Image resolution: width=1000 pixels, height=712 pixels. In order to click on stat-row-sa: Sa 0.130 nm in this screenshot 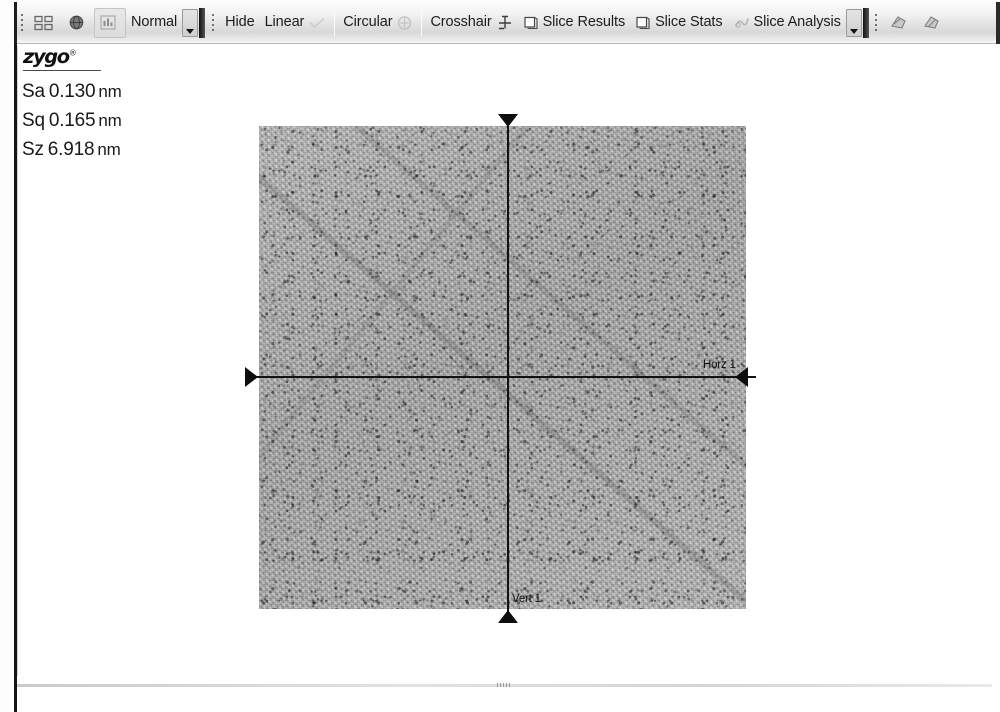, I will do `click(72, 92)`.